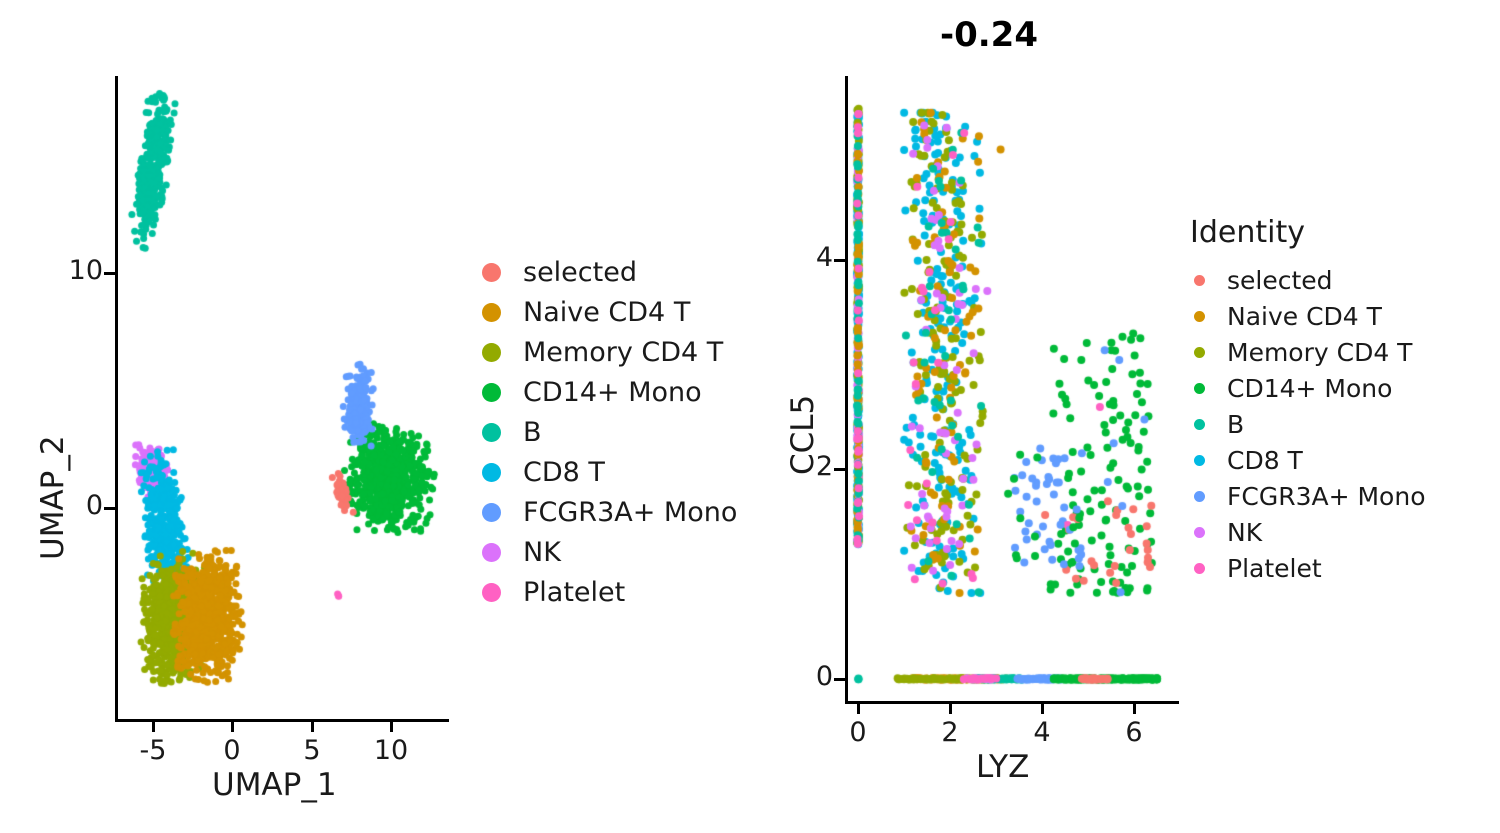 The image size is (1500, 833). What do you see at coordinates (803, 434) in the screenshot?
I see `ccl5-y-axis-title: CCL5` at bounding box center [803, 434].